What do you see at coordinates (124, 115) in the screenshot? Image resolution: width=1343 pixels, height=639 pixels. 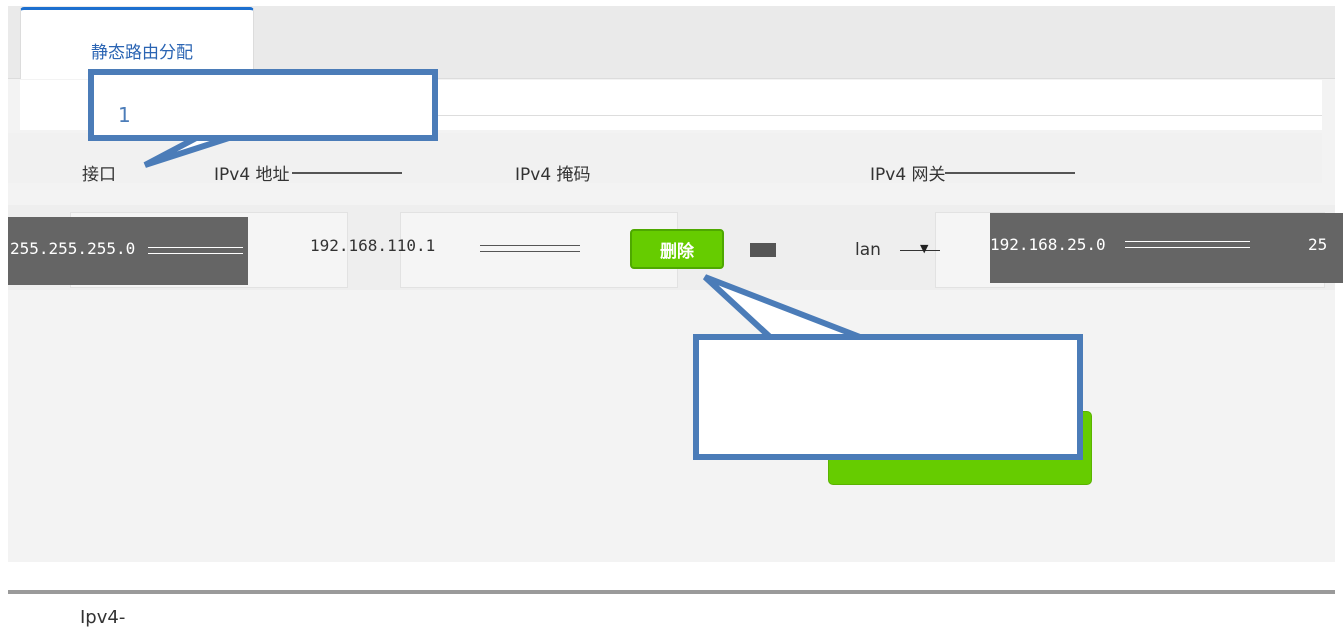 I see `callout-1-label: 1` at bounding box center [124, 115].